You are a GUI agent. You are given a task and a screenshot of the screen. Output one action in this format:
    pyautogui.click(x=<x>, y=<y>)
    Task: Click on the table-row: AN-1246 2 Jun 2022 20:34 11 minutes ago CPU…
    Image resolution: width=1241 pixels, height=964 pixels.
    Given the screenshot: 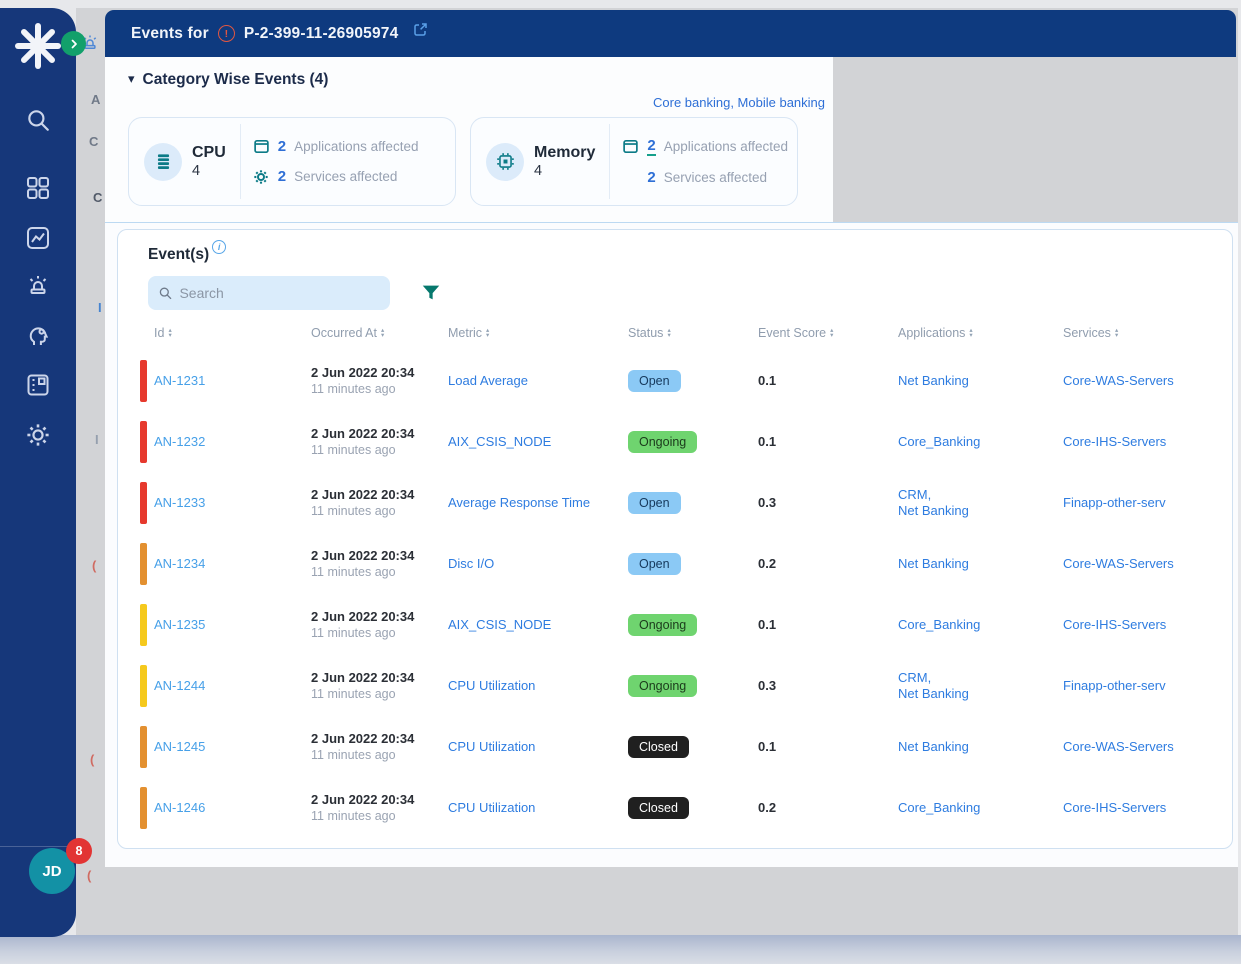 What is the action you would take?
    pyautogui.click(x=675, y=807)
    